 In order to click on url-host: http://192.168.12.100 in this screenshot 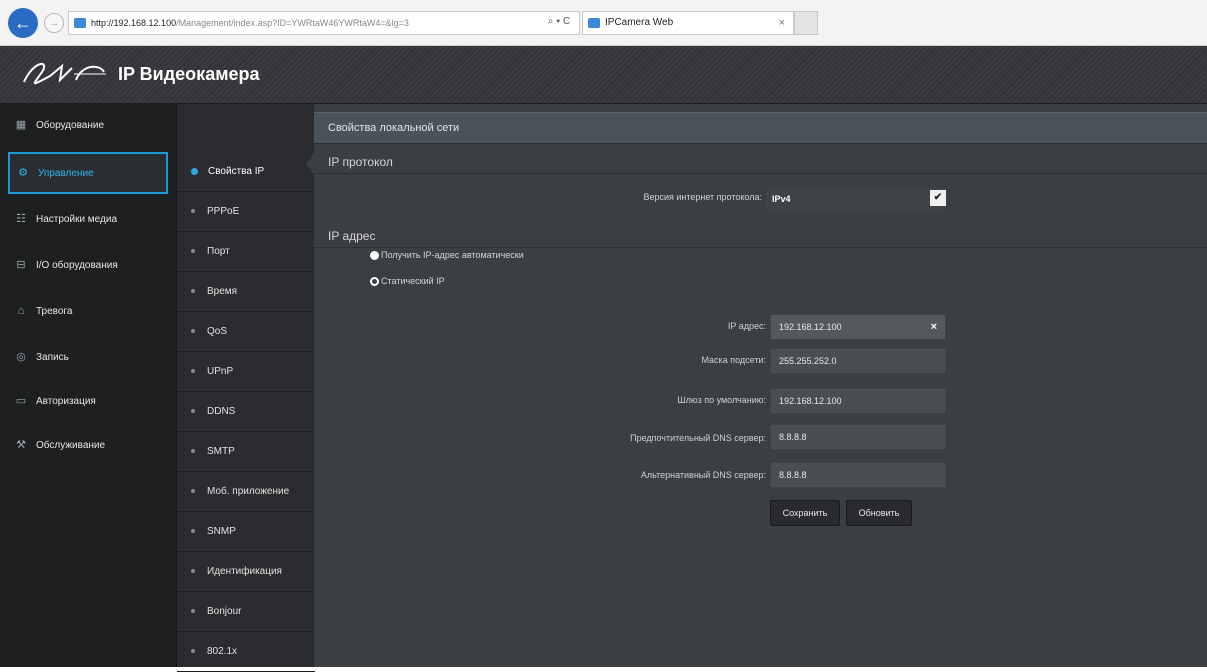, I will do `click(134, 23)`.